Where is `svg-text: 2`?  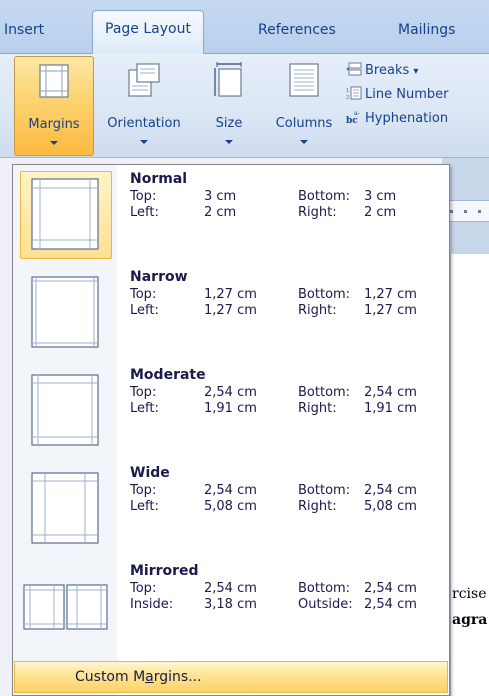 svg-text: 2 is located at coordinates (347, 97).